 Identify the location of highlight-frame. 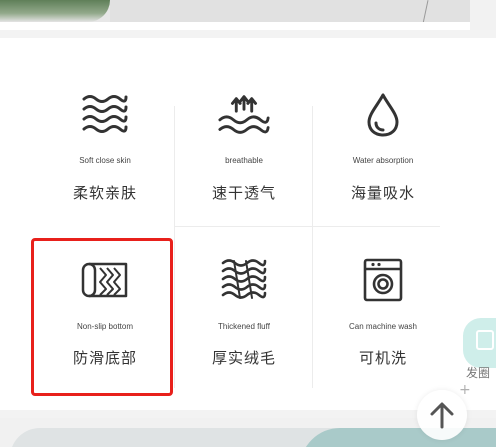
(102, 317).